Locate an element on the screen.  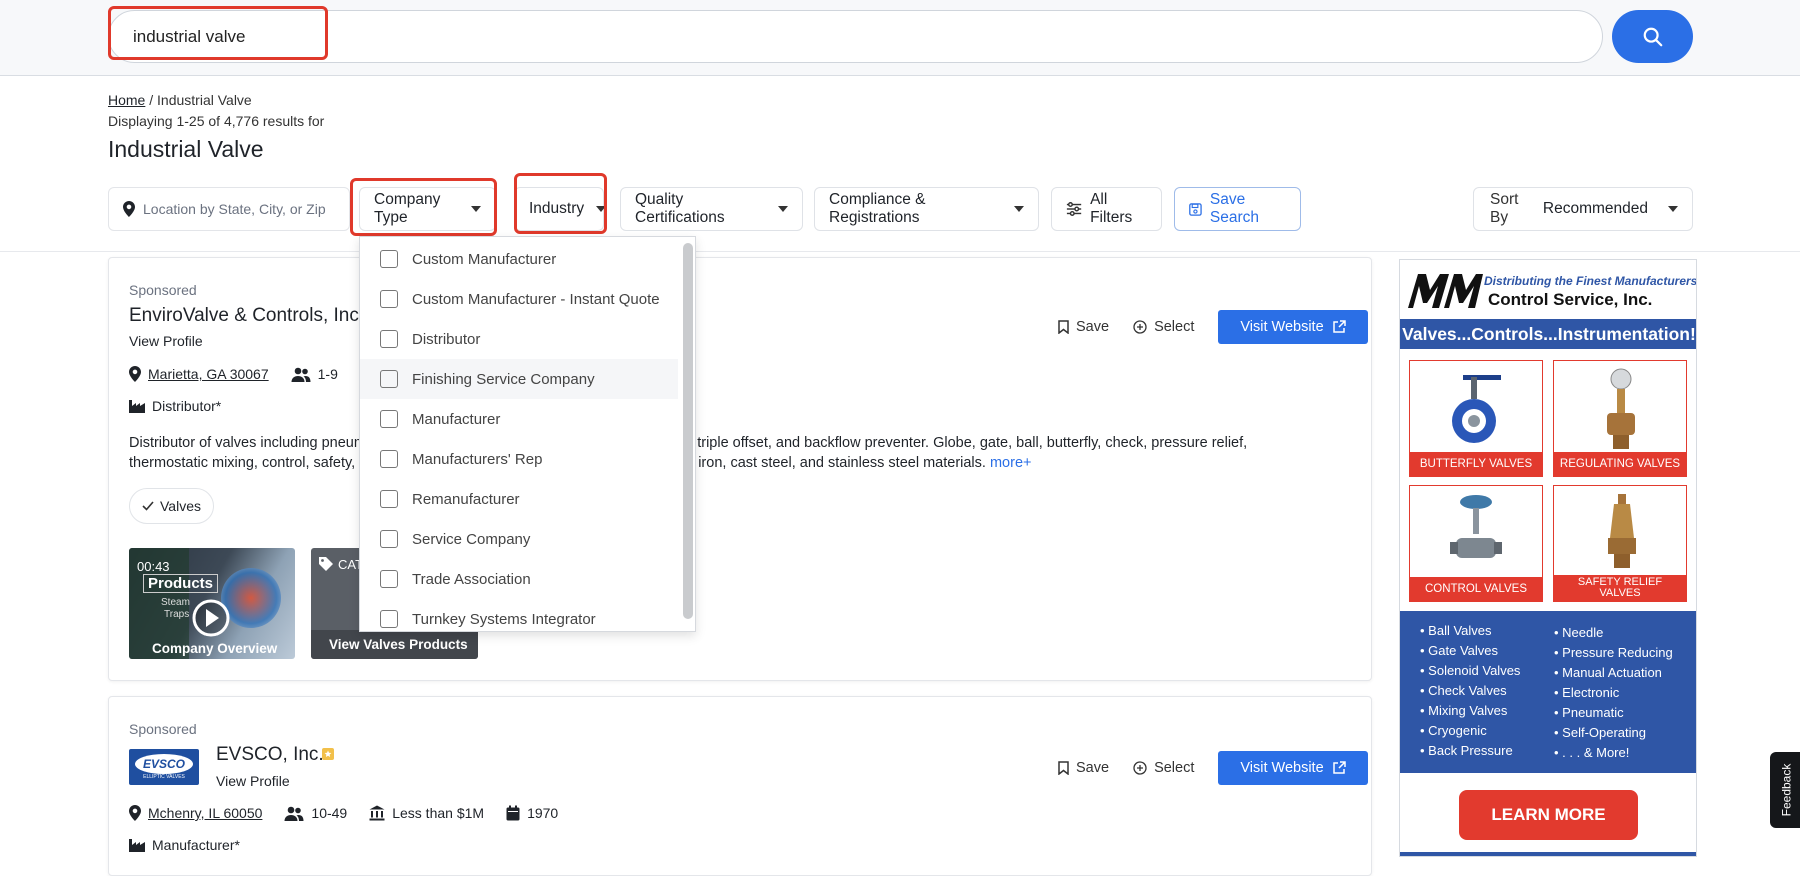
card-actions: Save Select Visit Website is located at coordinates (1213, 768).